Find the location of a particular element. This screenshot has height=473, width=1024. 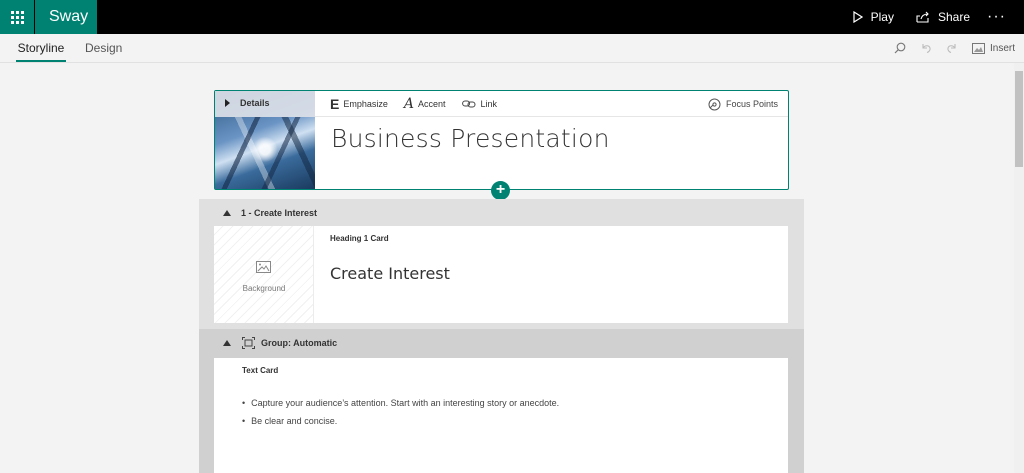

tab-design: Design is located at coordinates (103, 48).